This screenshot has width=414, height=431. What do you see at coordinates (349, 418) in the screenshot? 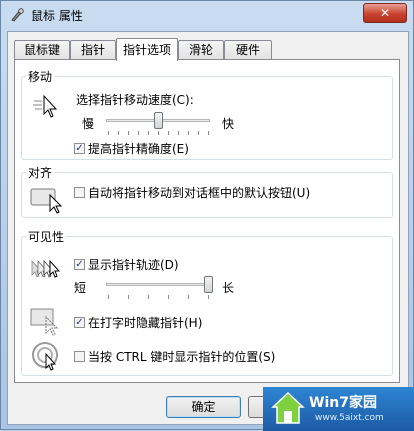
I see `watermark-url: www.5aixt.com` at bounding box center [349, 418].